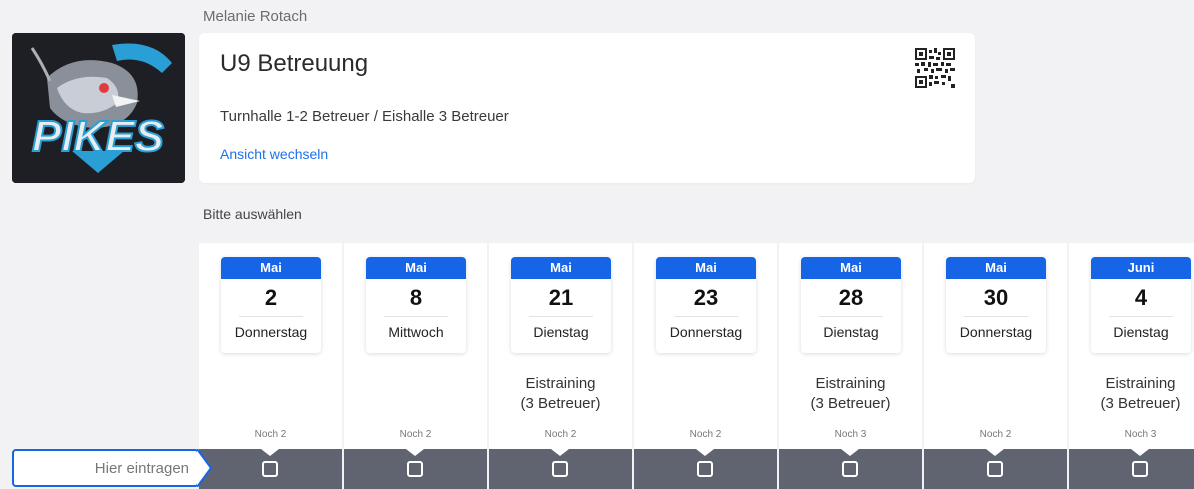 This screenshot has width=1194, height=489. What do you see at coordinates (706, 297) in the screenshot?
I see `day-number: 23` at bounding box center [706, 297].